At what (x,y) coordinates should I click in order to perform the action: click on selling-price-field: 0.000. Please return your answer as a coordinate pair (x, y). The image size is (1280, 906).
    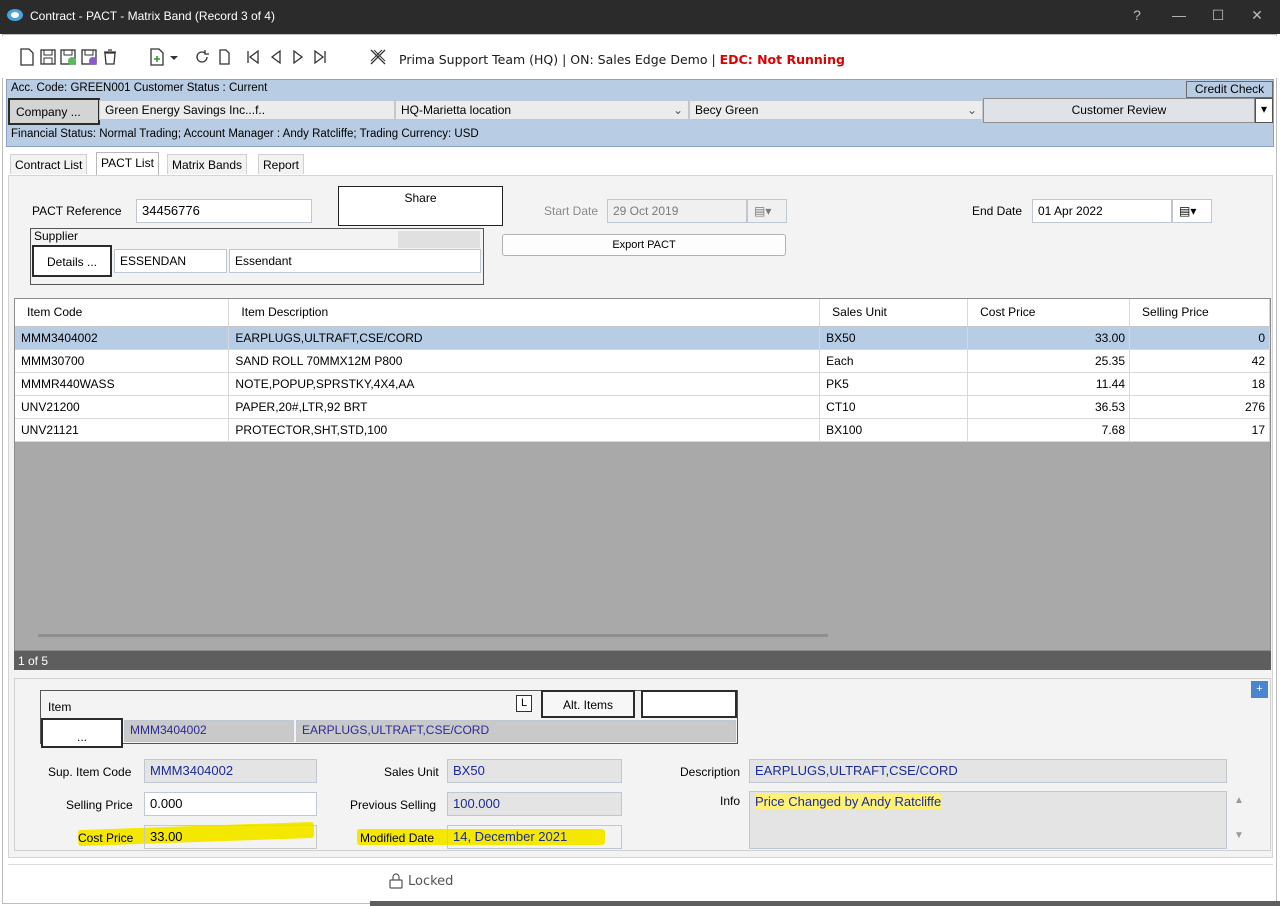
    Looking at the image, I should click on (230, 804).